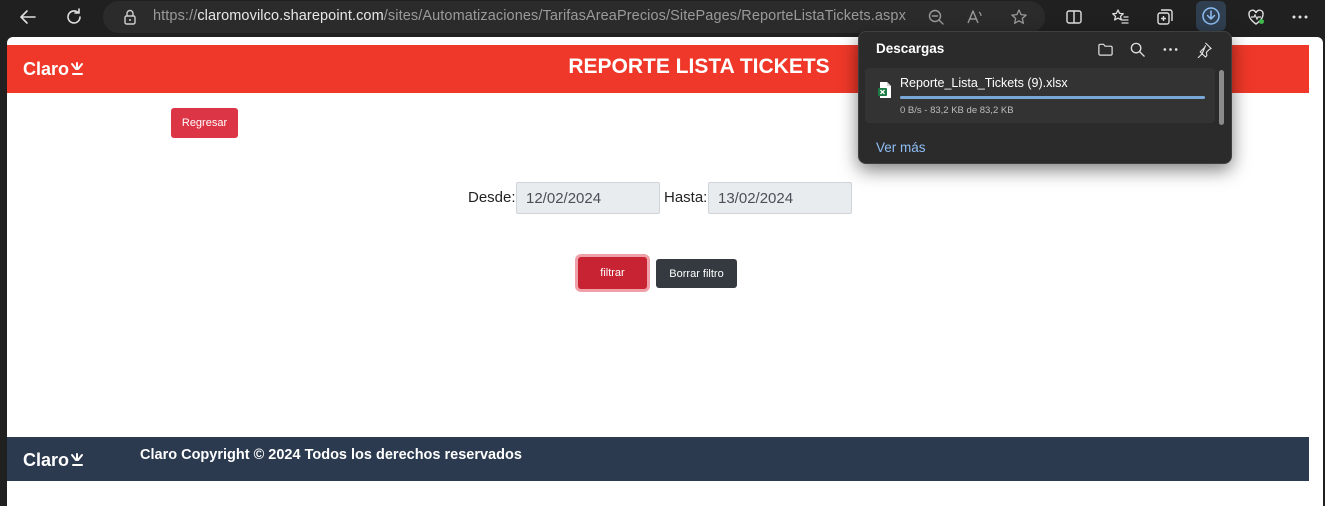 This screenshot has height=506, width=1325. Describe the element at coordinates (901, 147) in the screenshot. I see `see-more-link: Ver más` at that location.